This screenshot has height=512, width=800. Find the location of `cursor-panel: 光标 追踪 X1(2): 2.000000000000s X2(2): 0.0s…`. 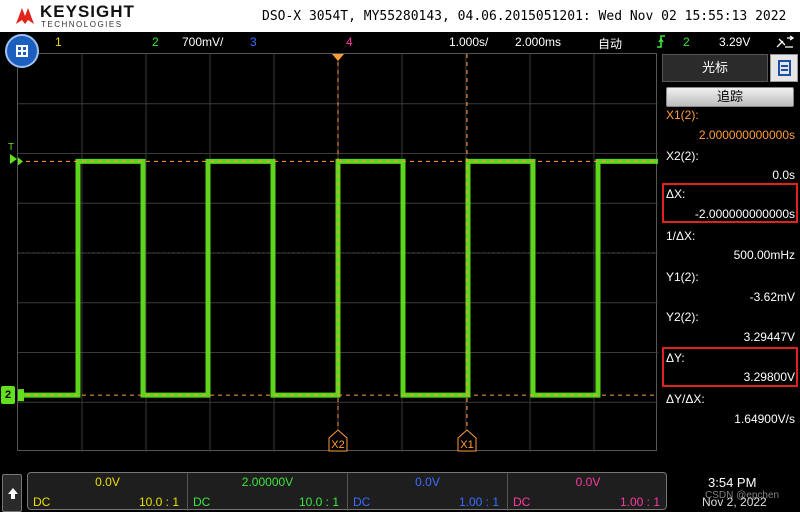

cursor-panel: 光标 追踪 X1(2): 2.000000000000s X2(2): 0.0s… is located at coordinates (730, 252).